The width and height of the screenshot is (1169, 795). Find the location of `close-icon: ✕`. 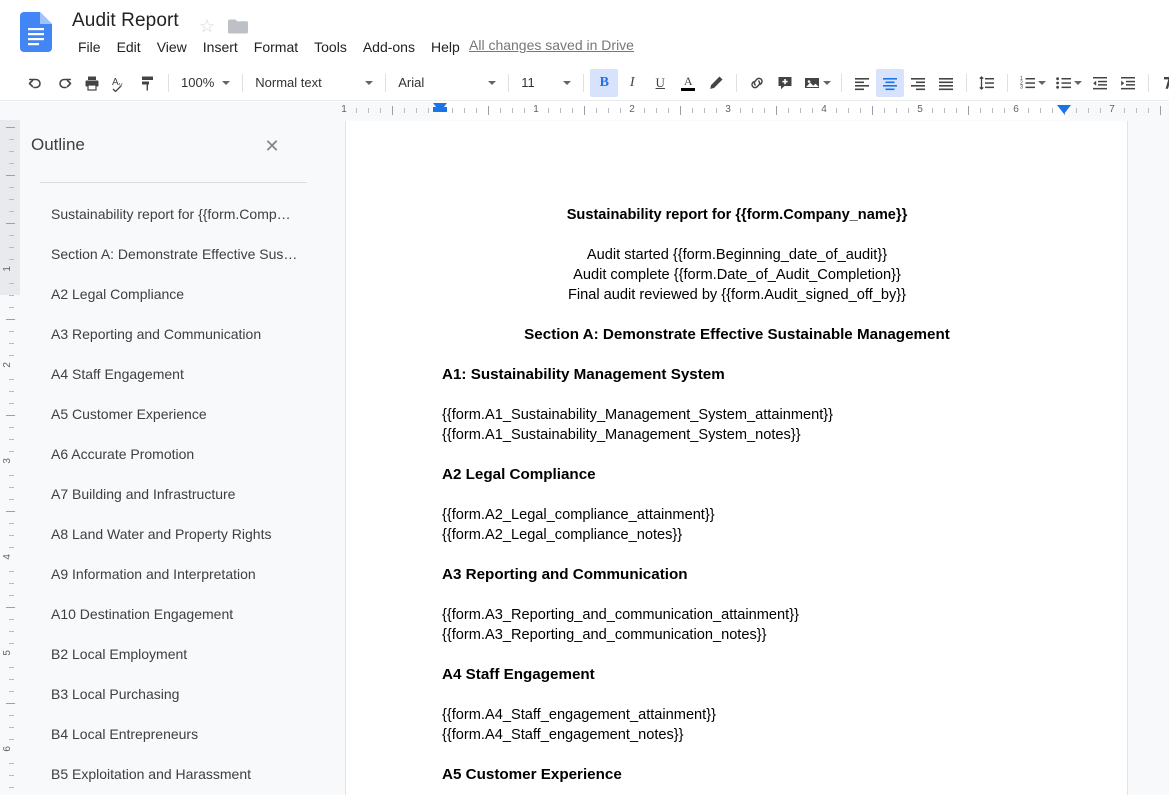

close-icon: ✕ is located at coordinates (272, 146).